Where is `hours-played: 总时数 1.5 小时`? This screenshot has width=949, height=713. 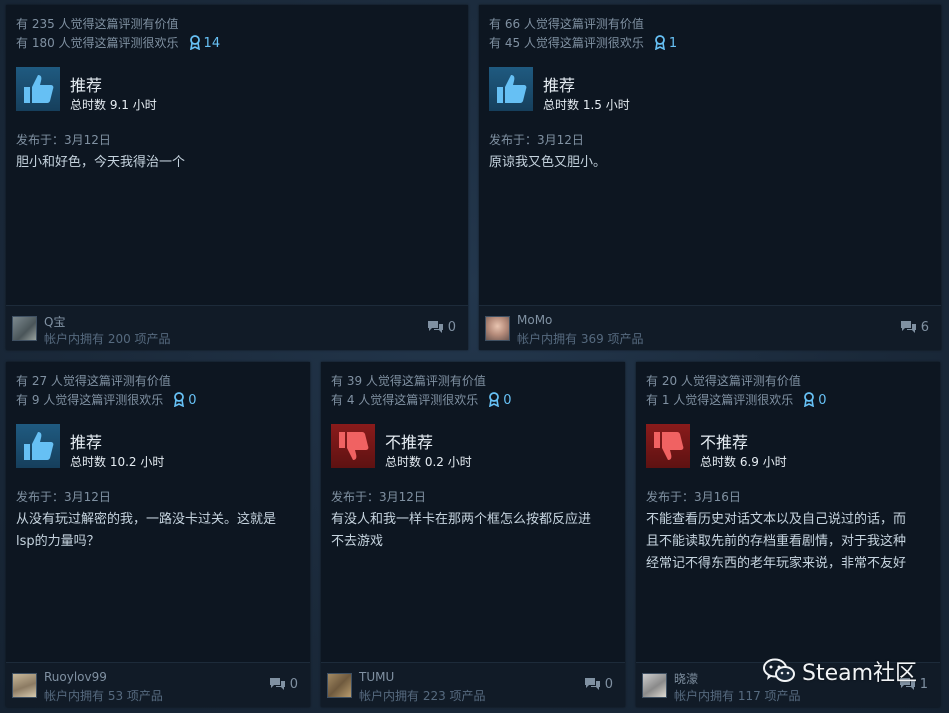 hours-played: 总时数 1.5 小时 is located at coordinates (586, 105).